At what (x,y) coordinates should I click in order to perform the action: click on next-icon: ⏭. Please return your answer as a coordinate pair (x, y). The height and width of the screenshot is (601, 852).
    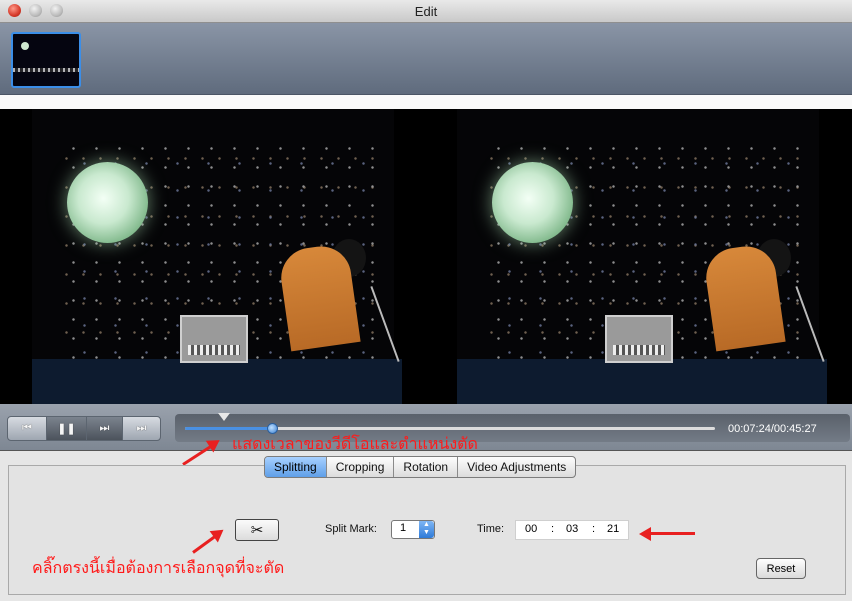
    Looking at the image, I should click on (141, 428).